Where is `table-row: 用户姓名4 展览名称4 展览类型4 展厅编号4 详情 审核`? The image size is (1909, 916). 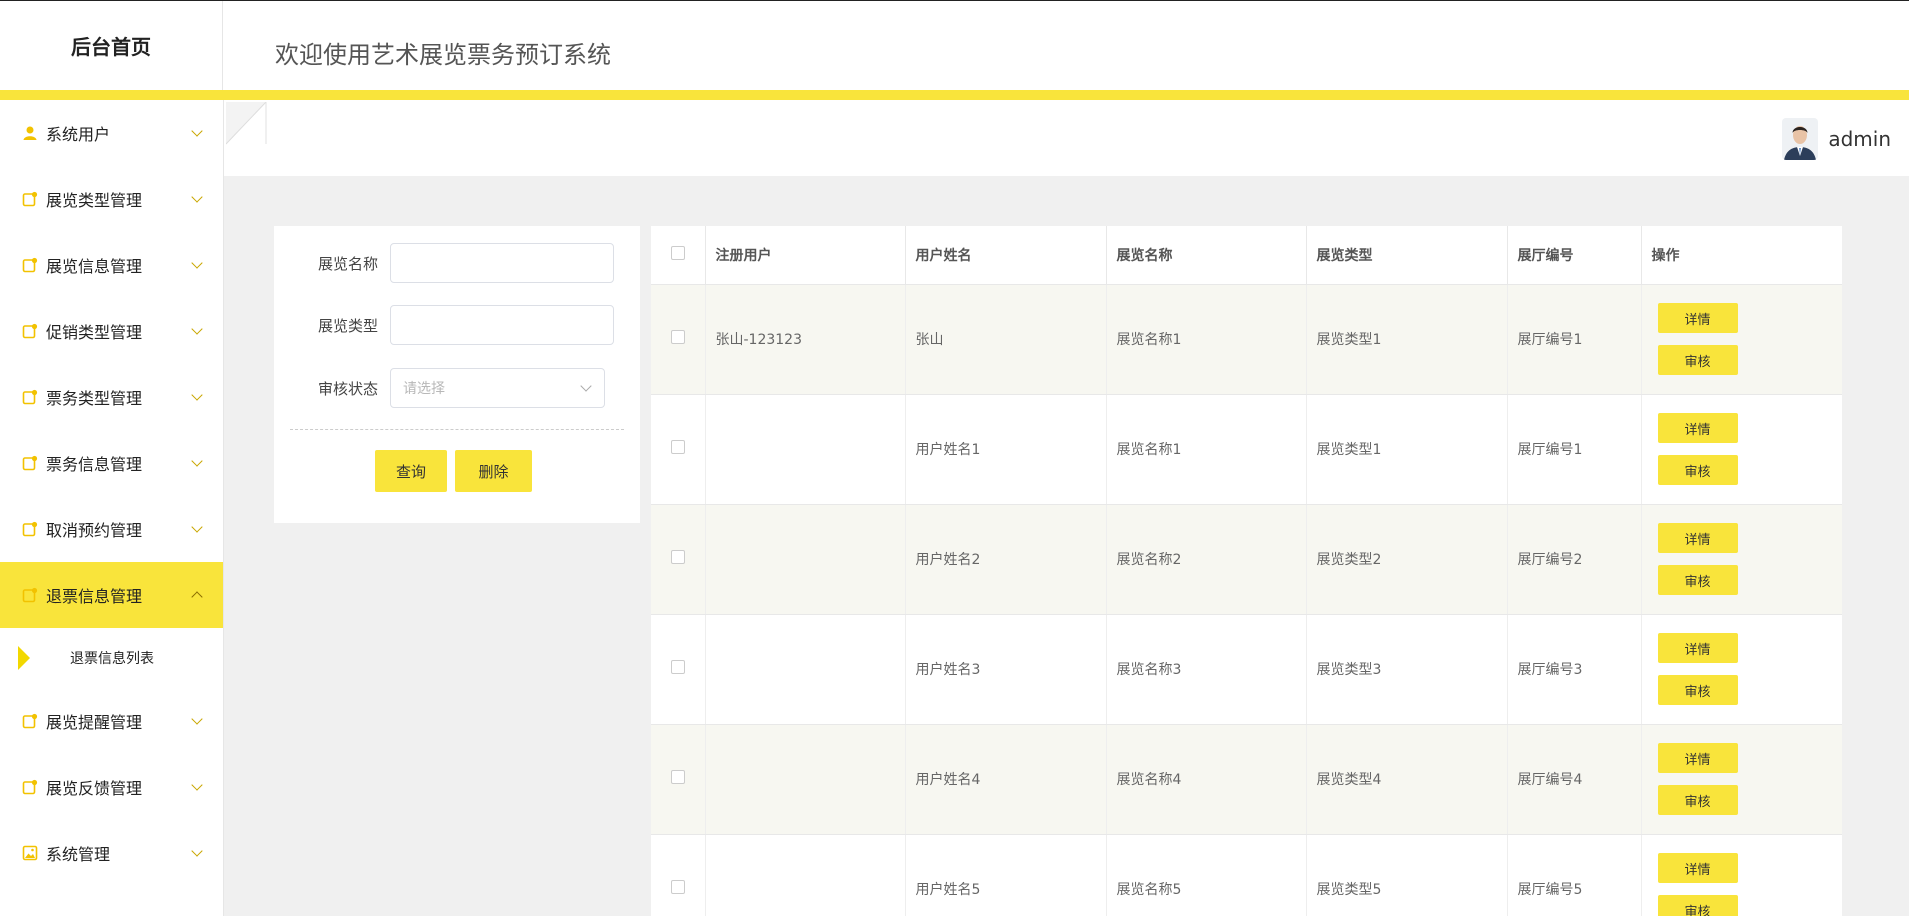
table-row: 用户姓名4 展览名称4 展览类型4 展厅编号4 详情 审核 is located at coordinates (1246, 779).